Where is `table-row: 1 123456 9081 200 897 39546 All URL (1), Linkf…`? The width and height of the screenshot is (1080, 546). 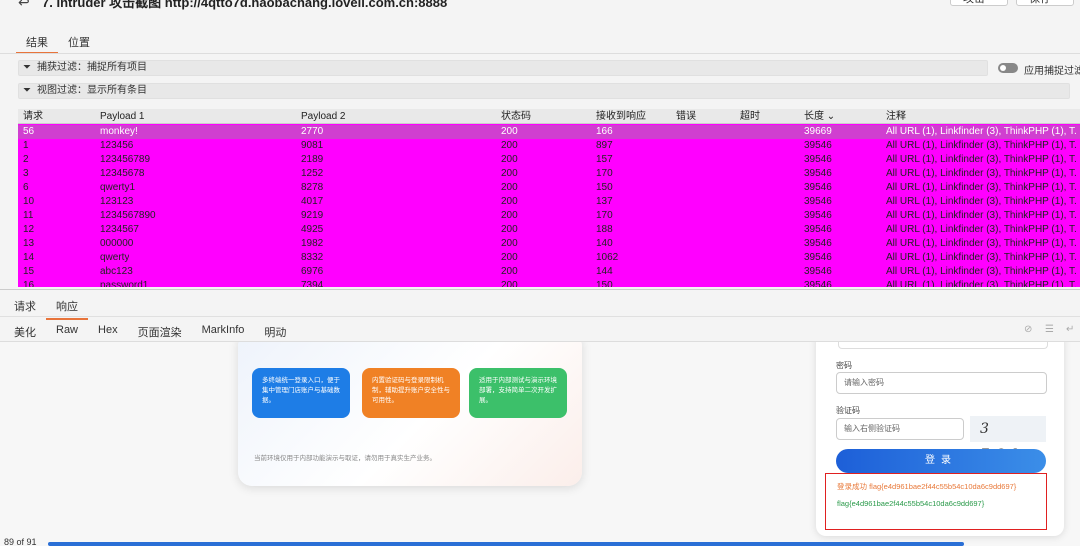 table-row: 1 123456 9081 200 897 39546 All URL (1), Linkf… is located at coordinates (549, 146).